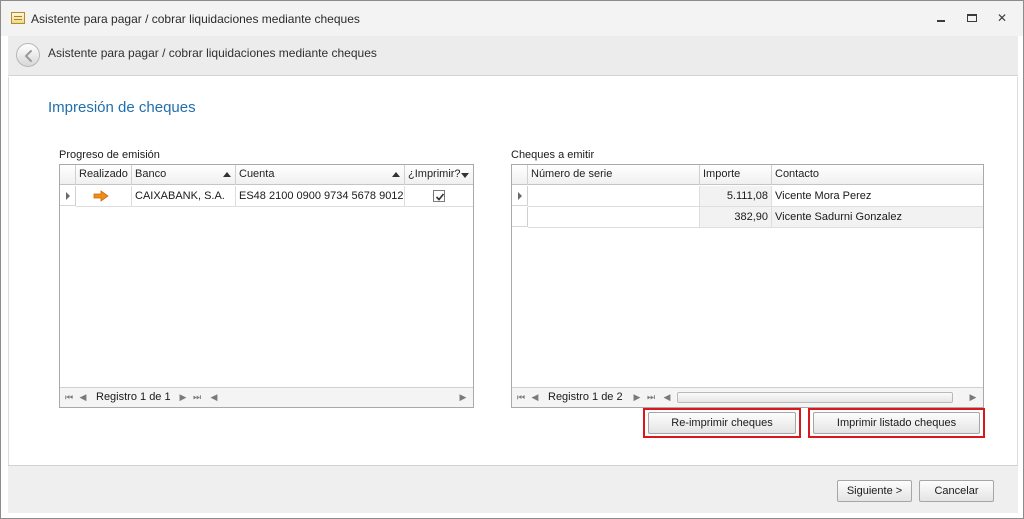  Describe the element at coordinates (956, 491) in the screenshot. I see `cancel-button: Cancelar` at that location.